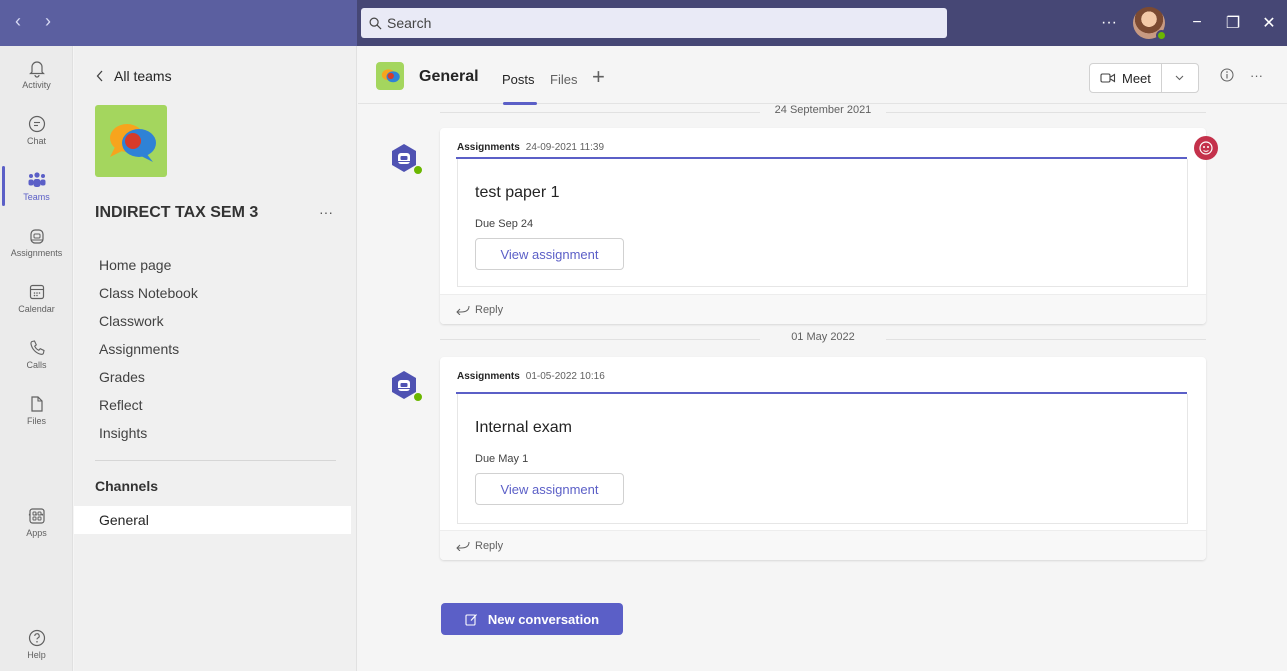  What do you see at coordinates (36, 141) in the screenshot?
I see `rail-label: Chat` at bounding box center [36, 141].